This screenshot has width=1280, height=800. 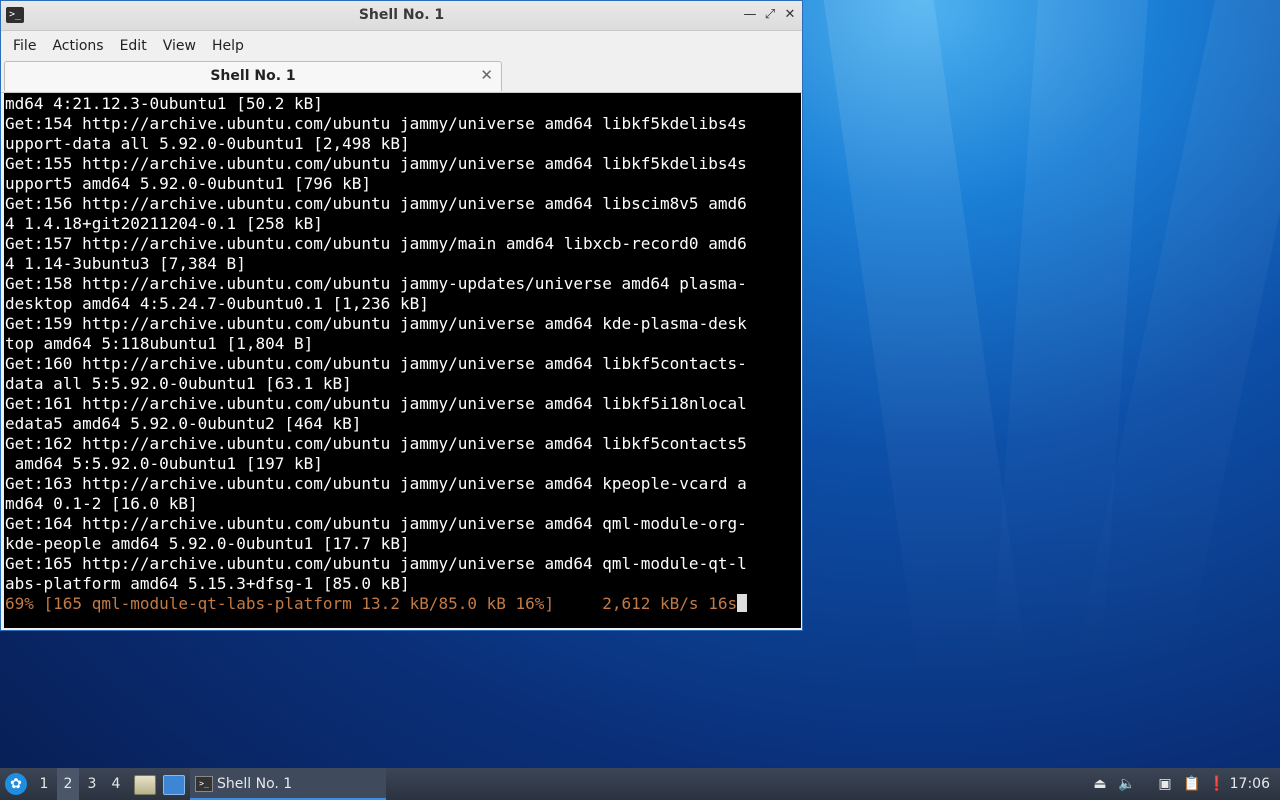 What do you see at coordinates (1250, 784) in the screenshot?
I see `clock: 17:06` at bounding box center [1250, 784].